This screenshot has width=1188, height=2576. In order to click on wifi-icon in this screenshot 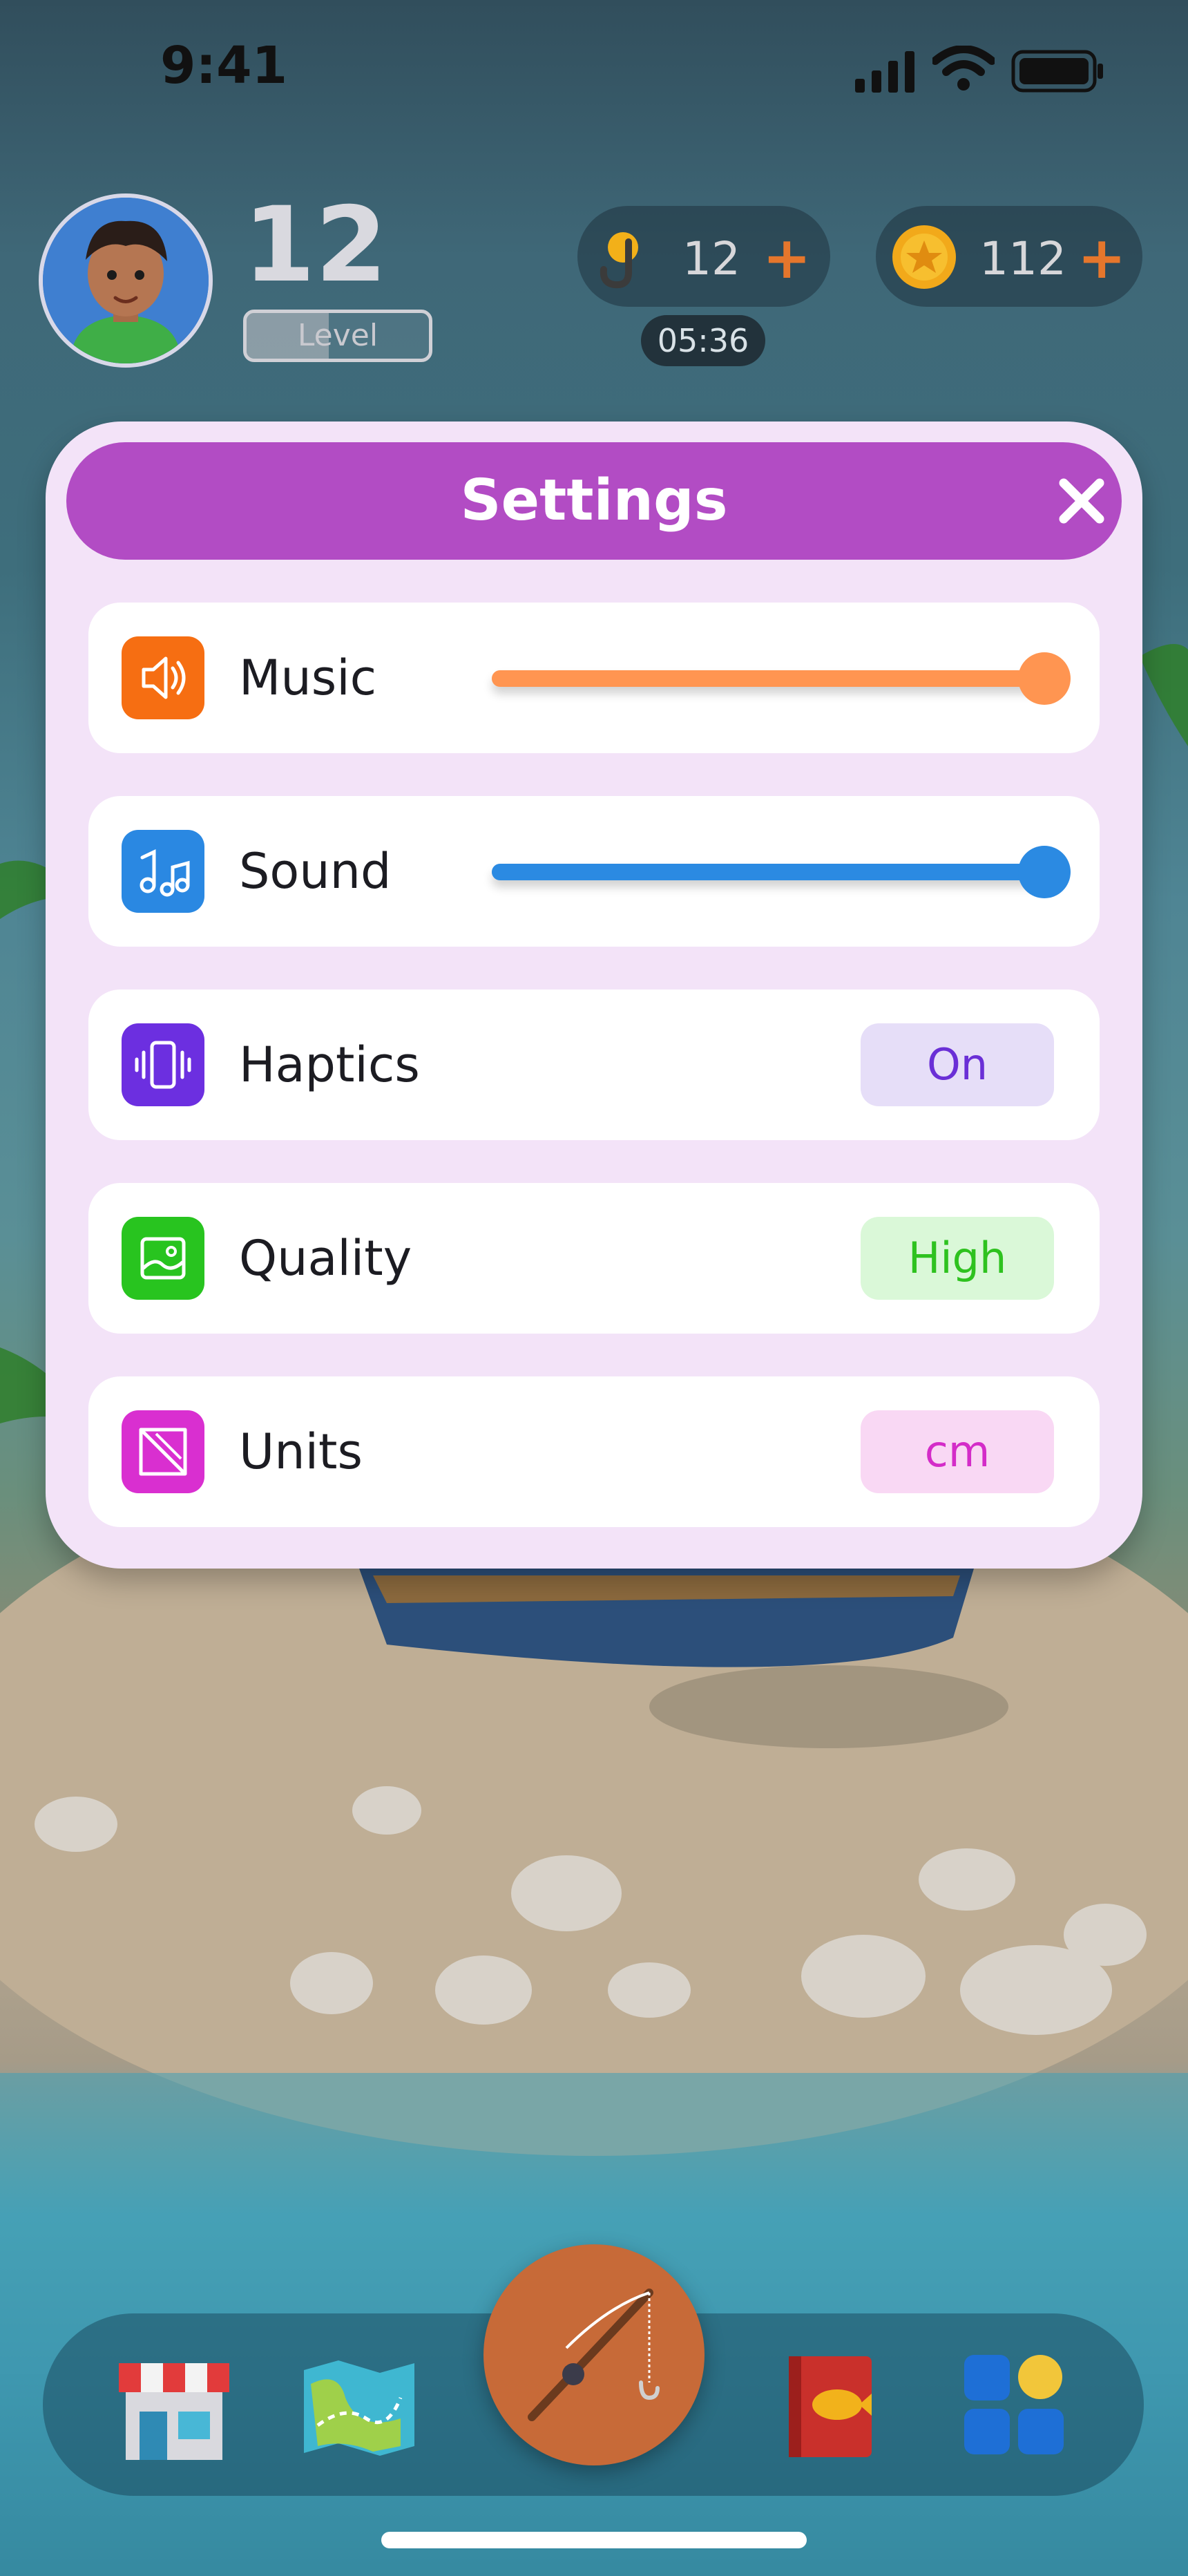, I will do `click(963, 68)`.